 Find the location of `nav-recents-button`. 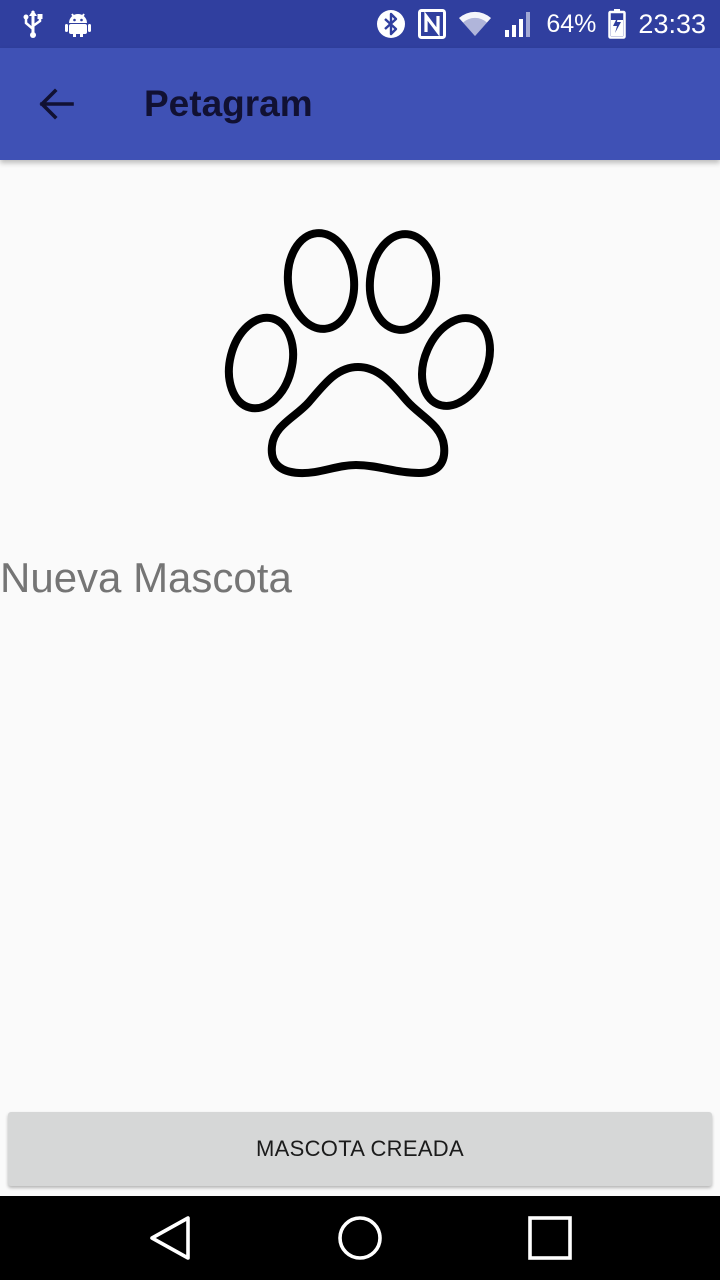

nav-recents-button is located at coordinates (550, 1238).